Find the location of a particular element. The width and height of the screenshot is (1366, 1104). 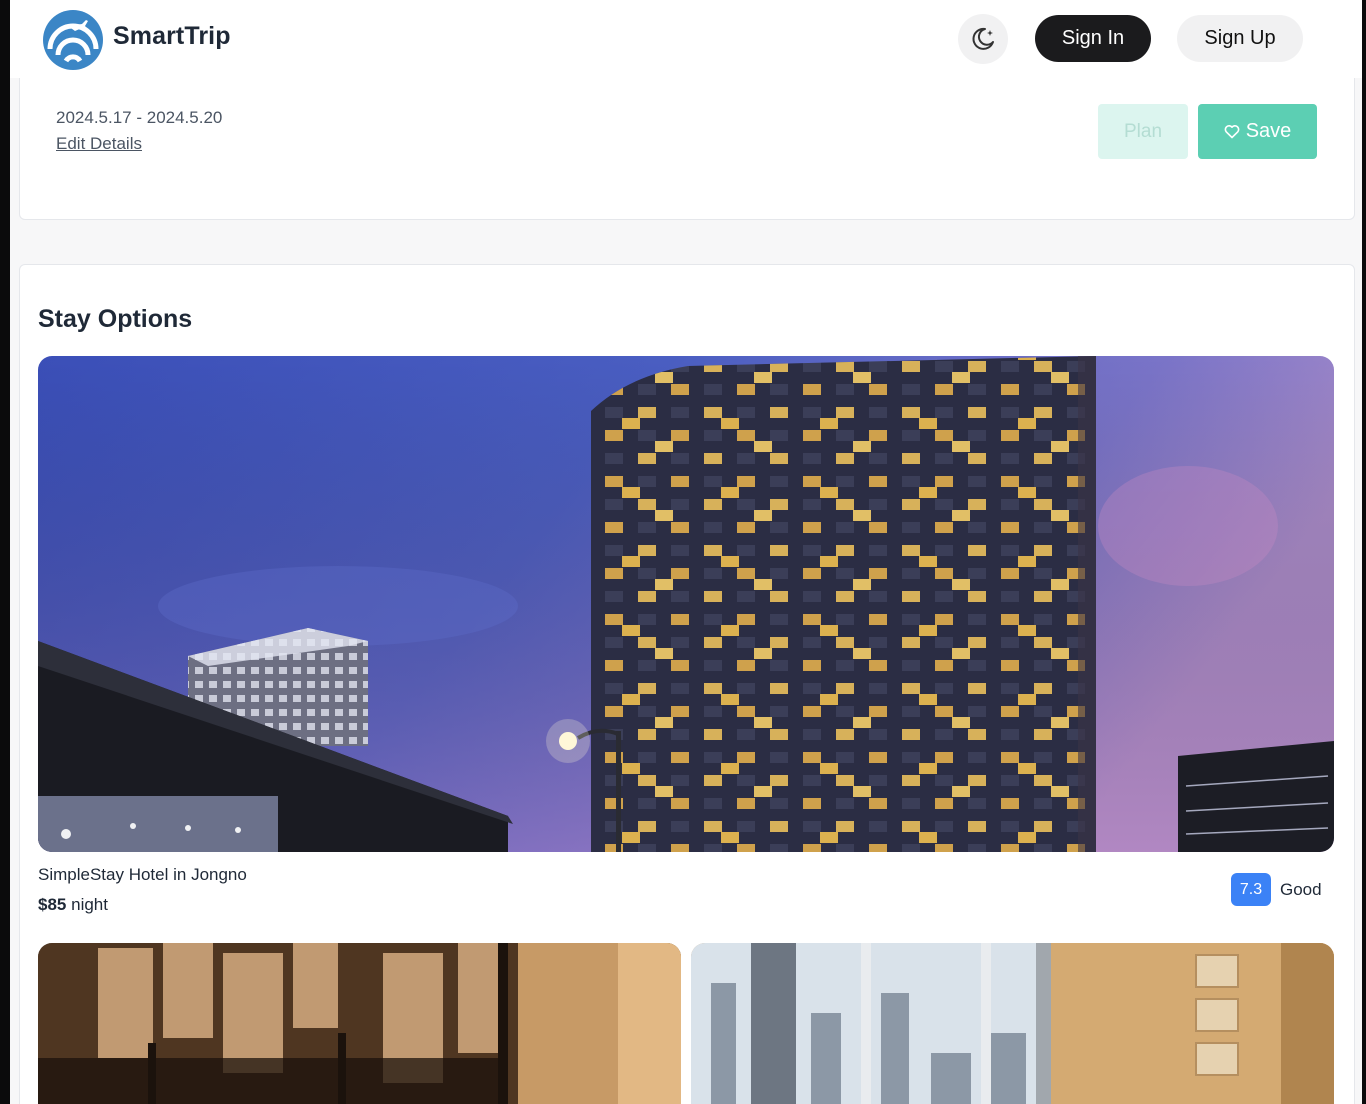

rating-label: Good is located at coordinates (1301, 889).